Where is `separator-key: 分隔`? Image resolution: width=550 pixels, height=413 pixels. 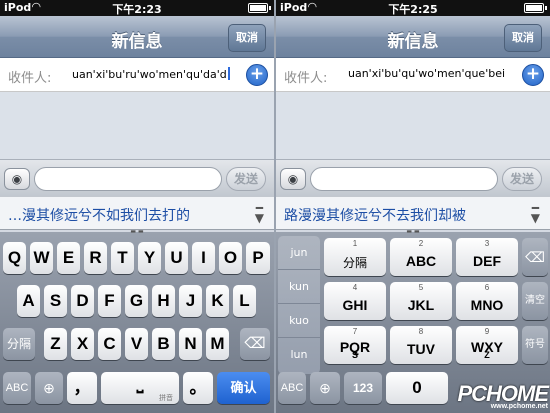
separator-key: 分隔 is located at coordinates (19, 344).